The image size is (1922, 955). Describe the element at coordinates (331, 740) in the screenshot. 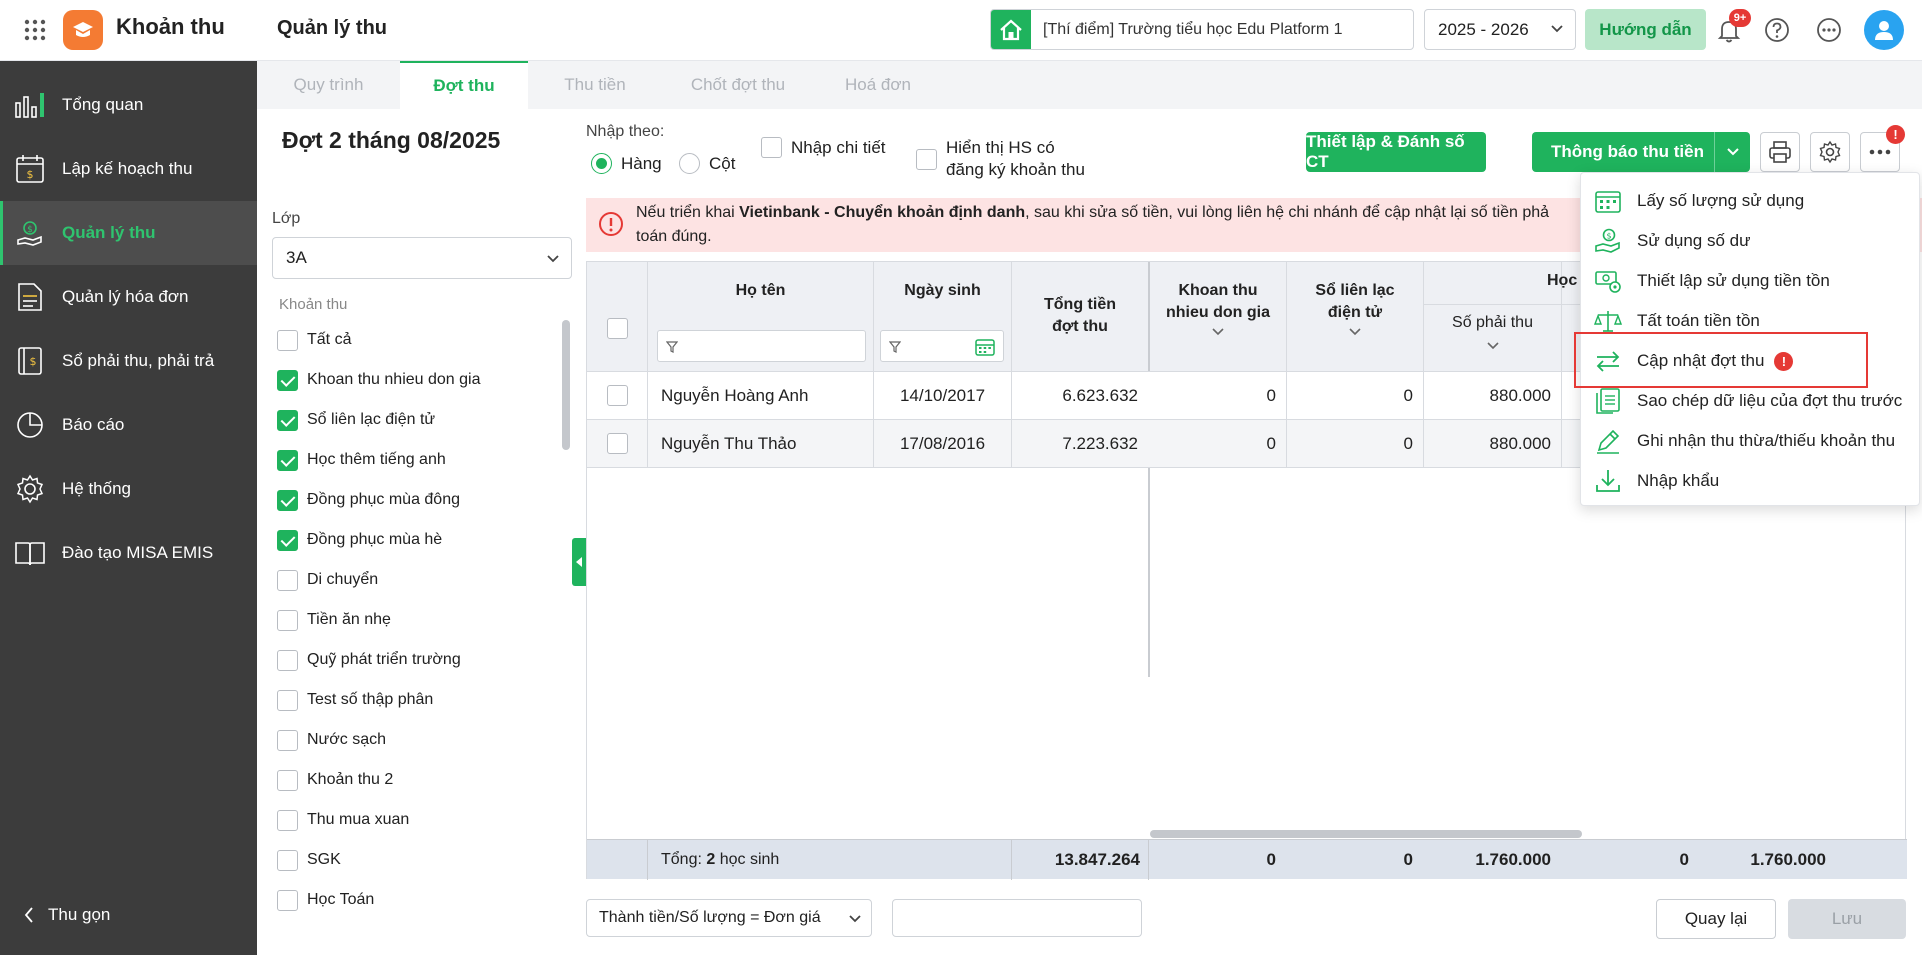

I see `fee-item: Nước sạch` at that location.